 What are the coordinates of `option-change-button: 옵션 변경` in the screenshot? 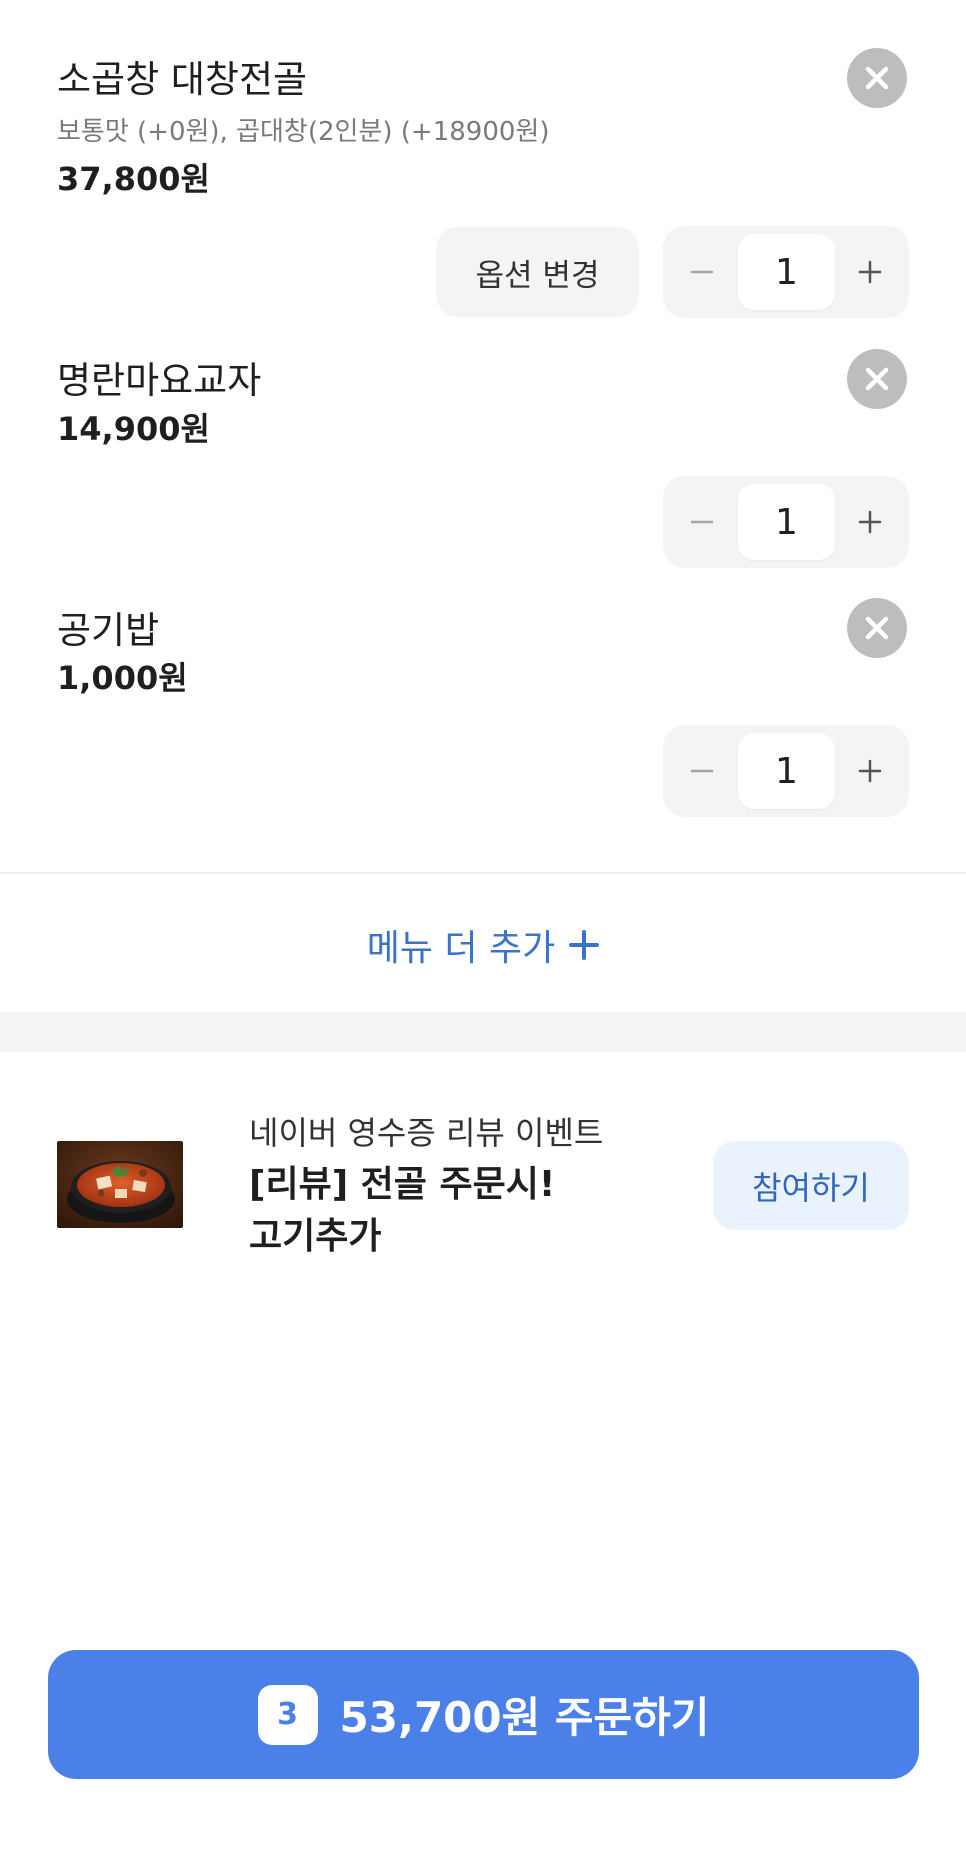 It's located at (537, 272).